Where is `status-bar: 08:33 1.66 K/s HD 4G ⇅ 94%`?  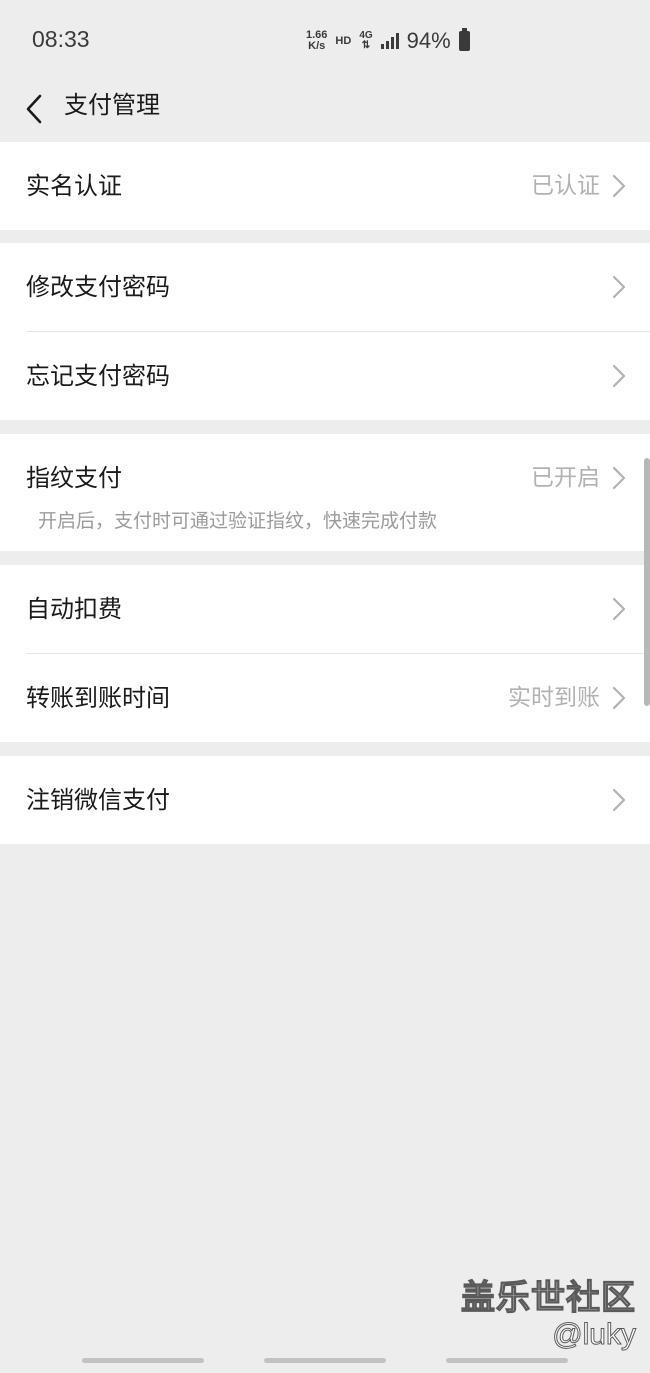
status-bar: 08:33 1.66 K/s HD 4G ⇅ 94% is located at coordinates (325, 39).